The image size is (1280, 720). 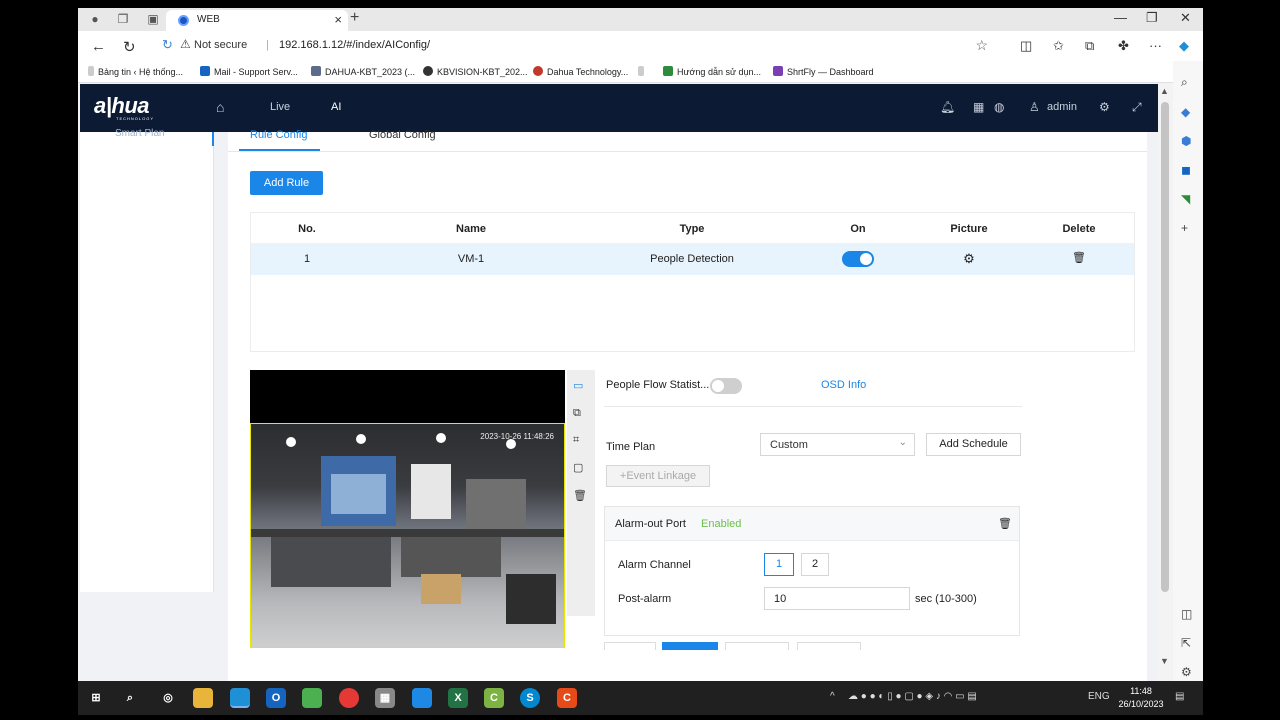 What do you see at coordinates (338, 19) in the screenshot?
I see `close-tab-icon: ×` at bounding box center [338, 19].